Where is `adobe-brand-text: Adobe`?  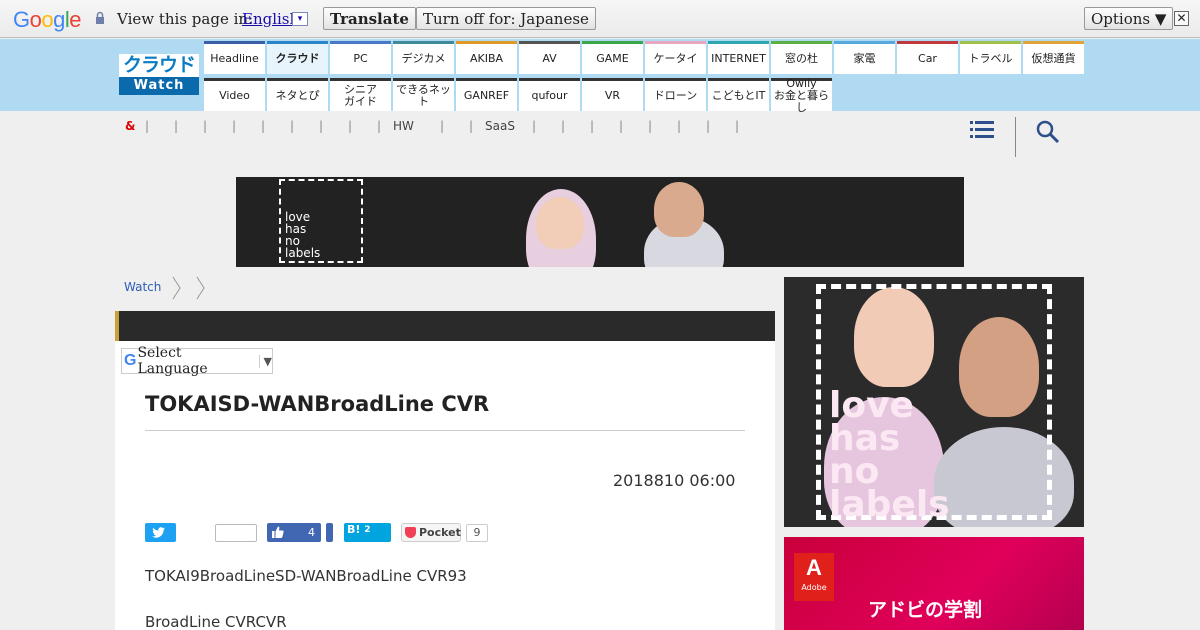 adobe-brand-text: Adobe is located at coordinates (814, 587).